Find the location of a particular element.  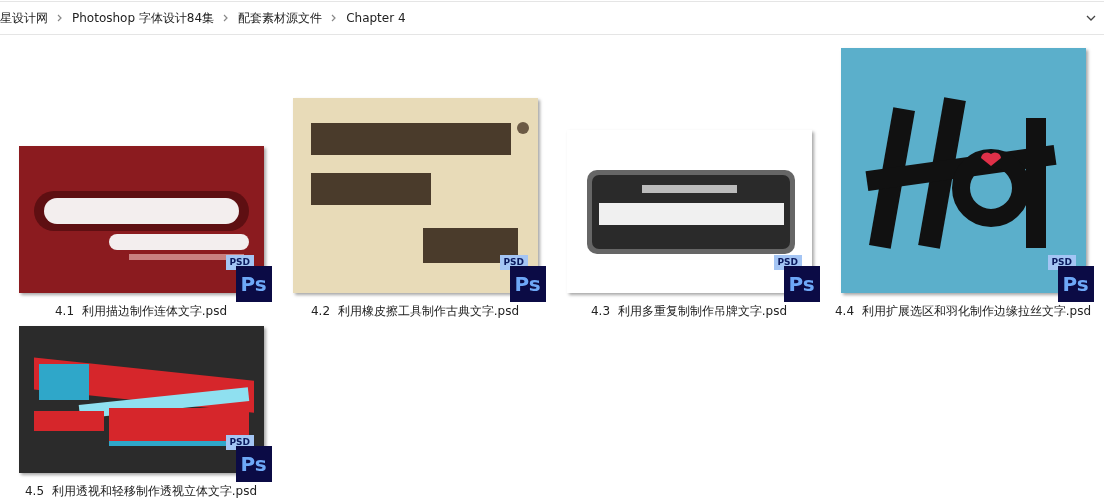

chevron-right-icon is located at coordinates (60, 18).